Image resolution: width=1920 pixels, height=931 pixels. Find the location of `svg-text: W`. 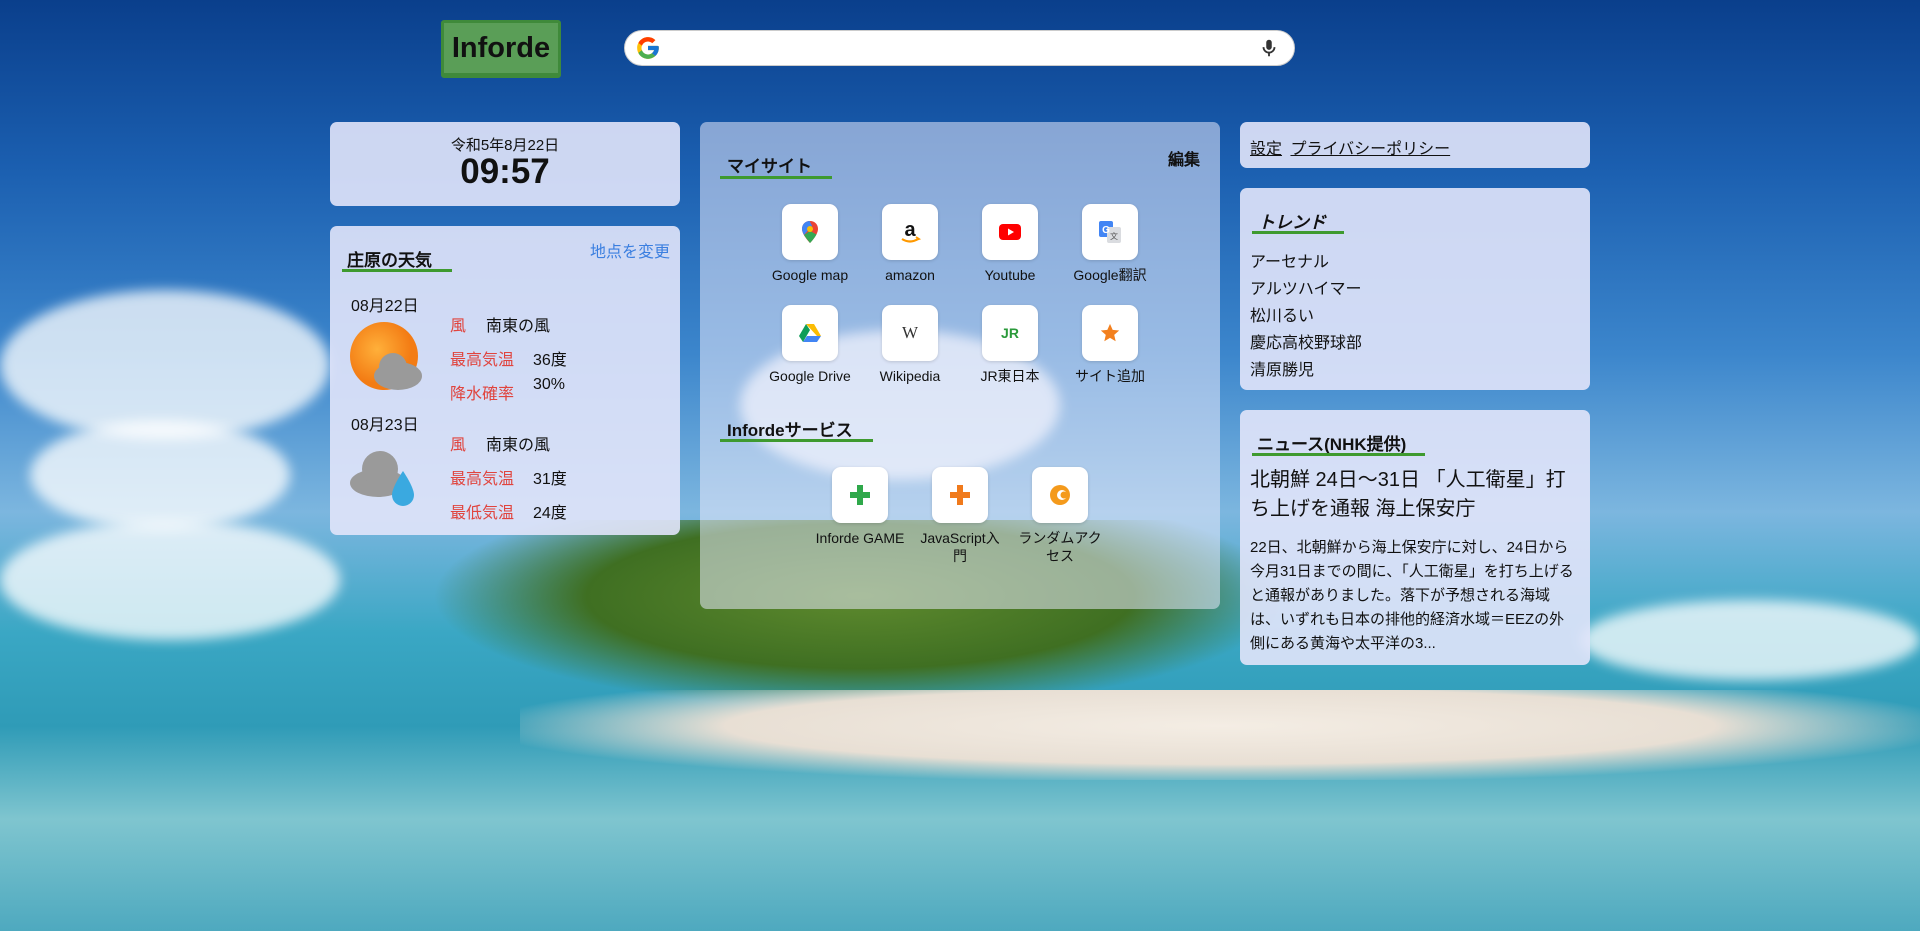

svg-text: W is located at coordinates (910, 333).